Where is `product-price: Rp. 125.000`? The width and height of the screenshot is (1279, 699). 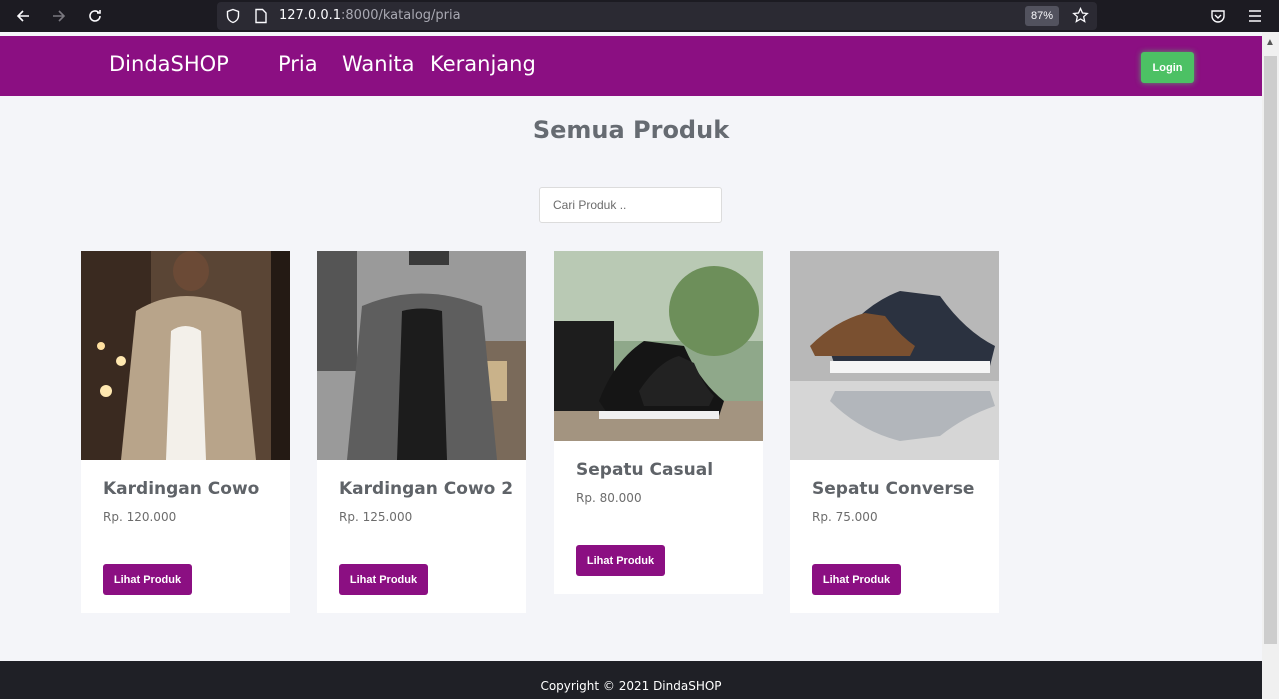 product-price: Rp. 125.000 is located at coordinates (376, 517).